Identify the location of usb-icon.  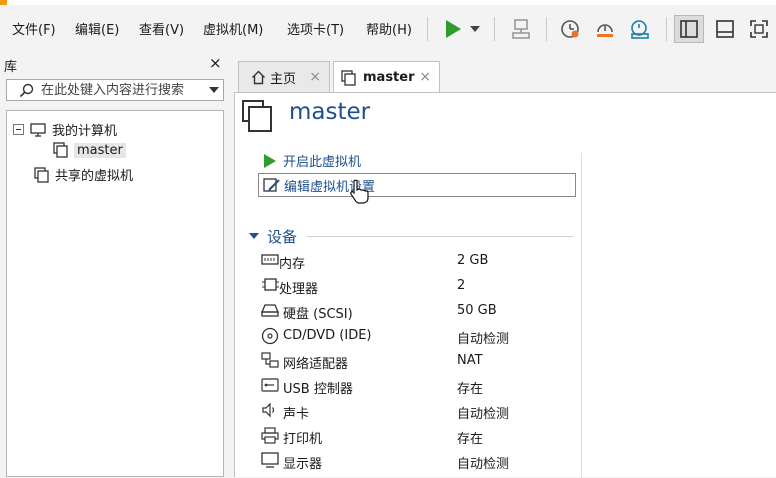
(270, 385).